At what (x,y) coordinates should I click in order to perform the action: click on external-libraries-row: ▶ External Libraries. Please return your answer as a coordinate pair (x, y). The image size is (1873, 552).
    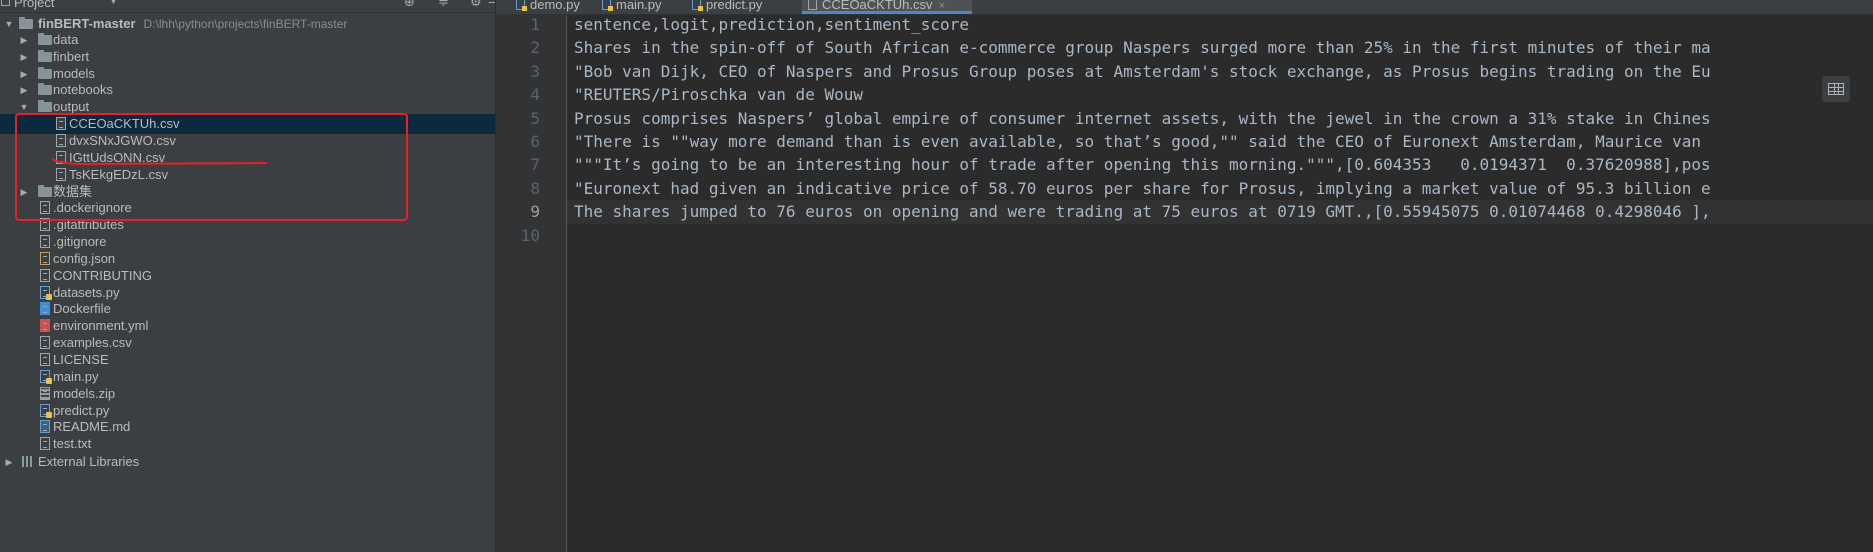
    Looking at the image, I should click on (247, 462).